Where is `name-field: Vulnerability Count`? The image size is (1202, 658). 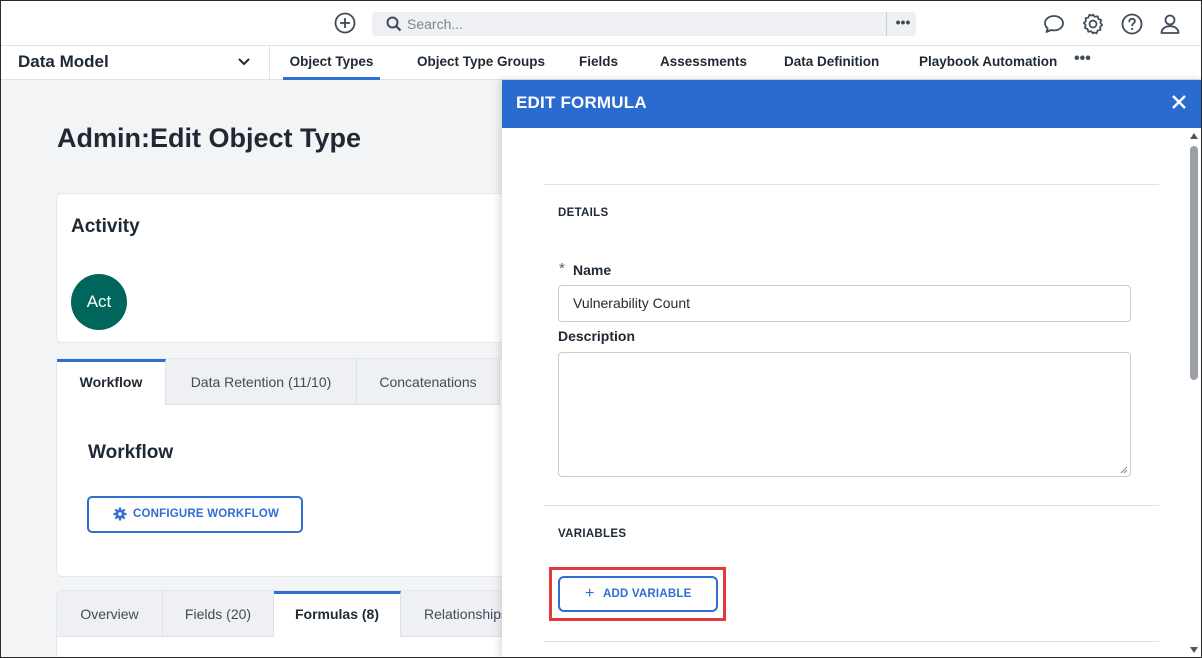 name-field: Vulnerability Count is located at coordinates (844, 303).